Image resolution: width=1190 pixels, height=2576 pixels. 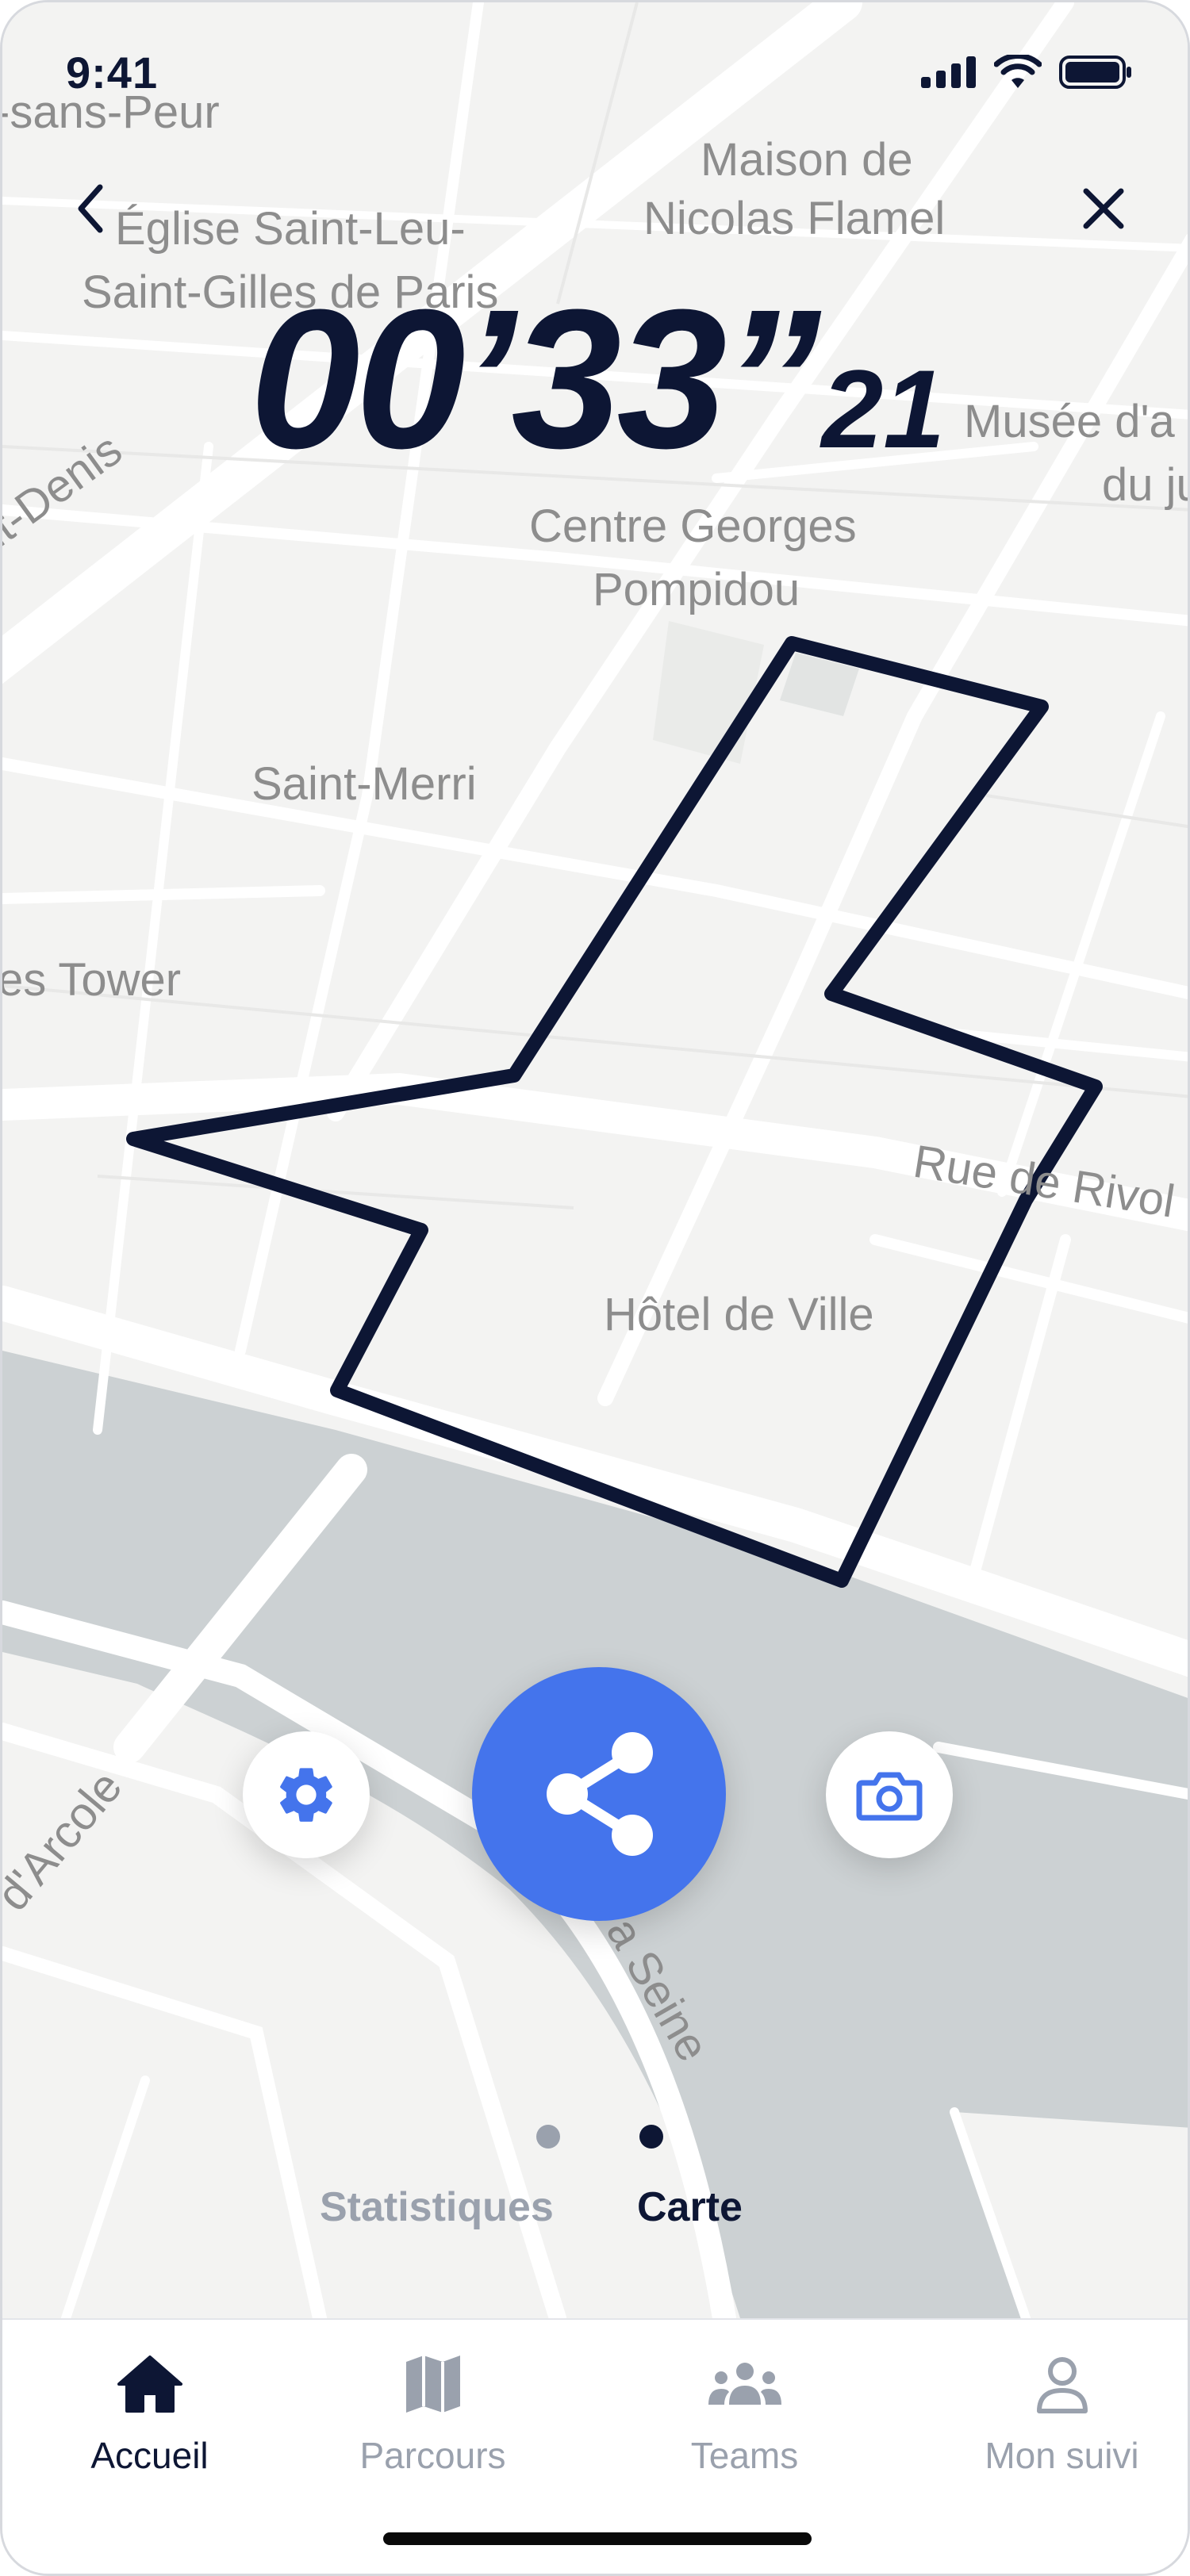 I want to click on settings-button, so click(x=306, y=1795).